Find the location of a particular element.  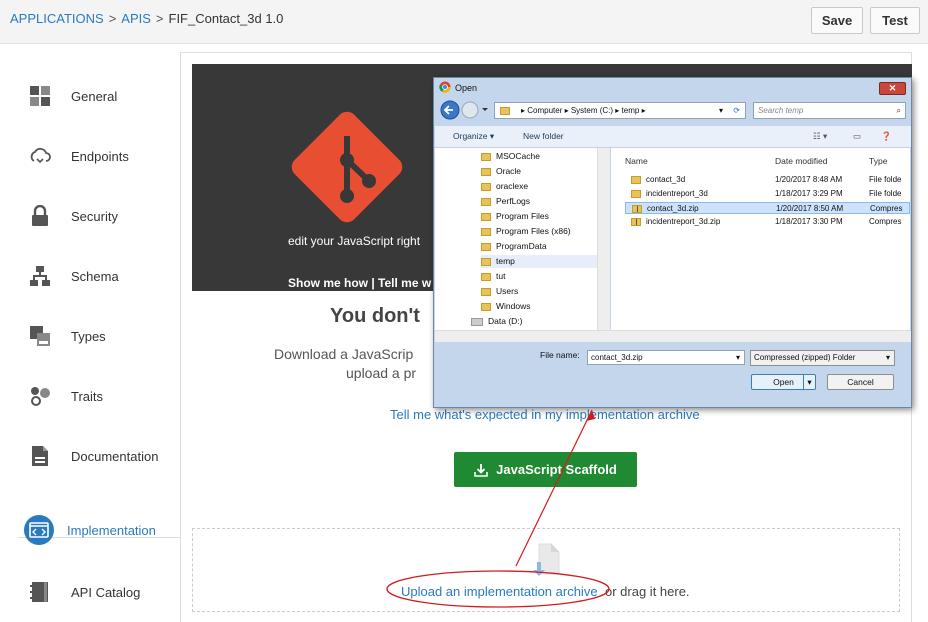

tree-item: PerfLogs is located at coordinates (505, 201).